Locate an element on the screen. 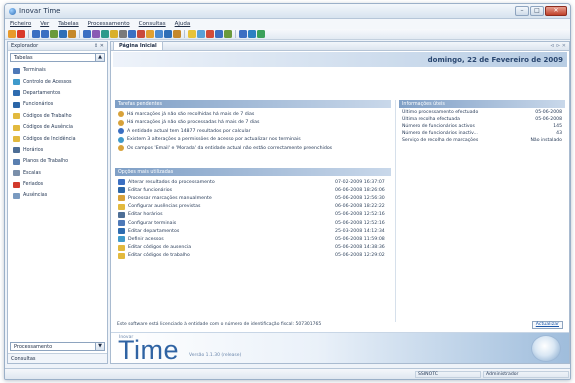 This screenshot has height=383, width=575. chevron-up-icon: ▲ is located at coordinates (99, 57).